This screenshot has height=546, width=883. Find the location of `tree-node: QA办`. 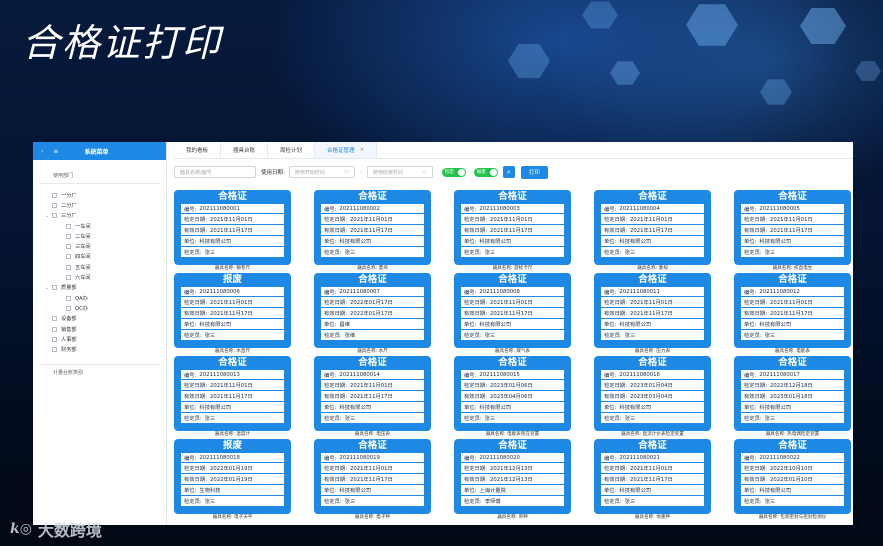

tree-node: QA办 is located at coordinates (99, 298).